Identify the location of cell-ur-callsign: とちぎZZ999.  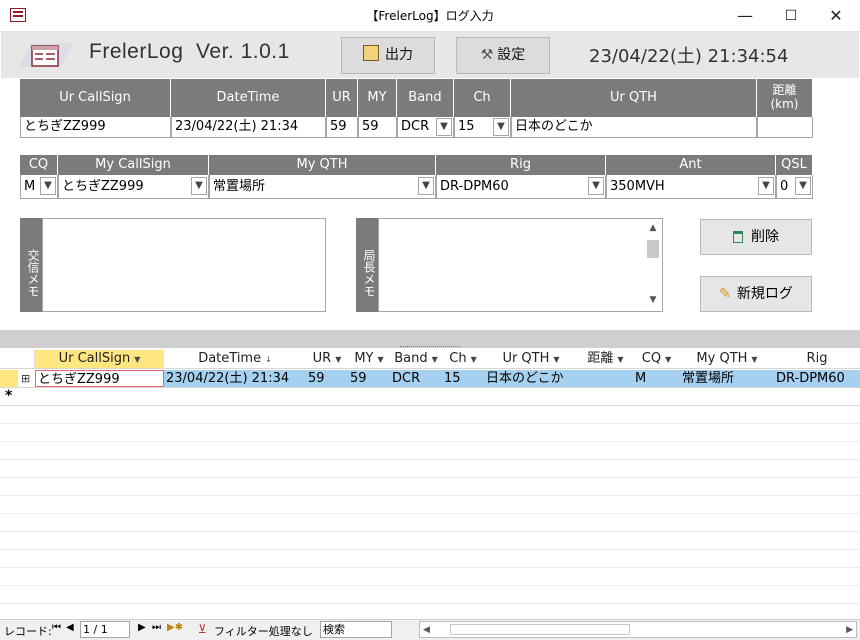
(99, 378).